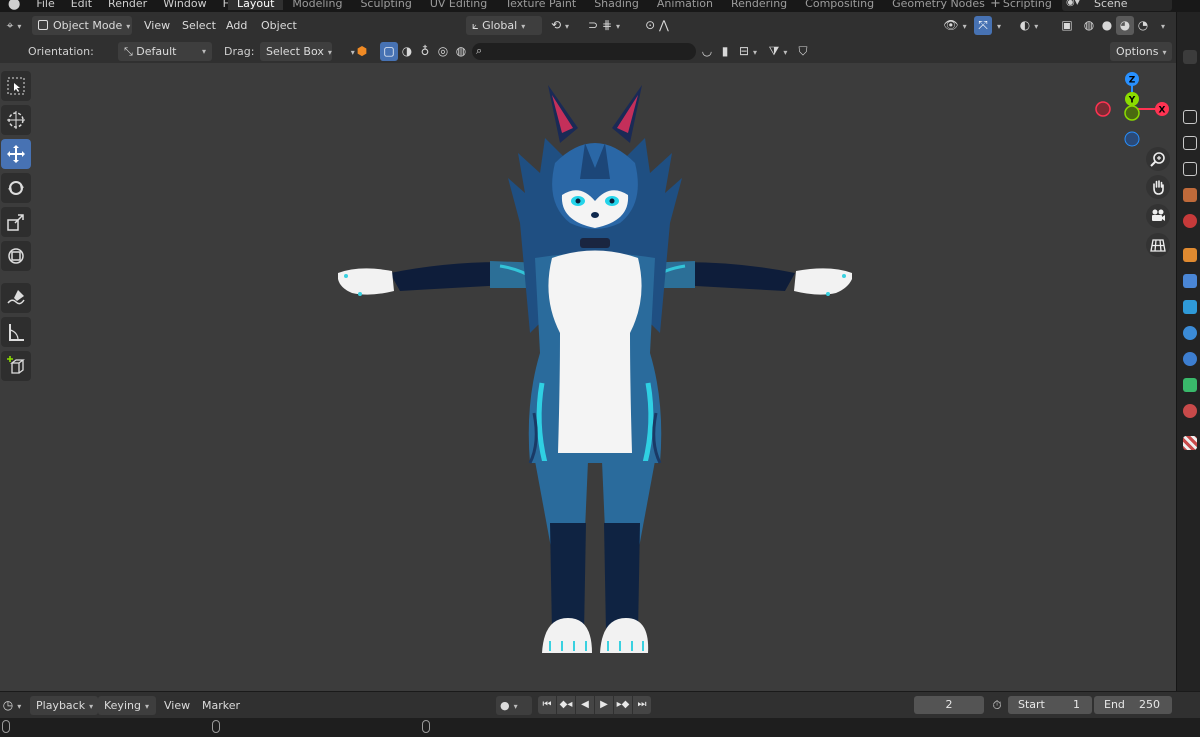 The height and width of the screenshot is (737, 1200). What do you see at coordinates (1190, 307) in the screenshot?
I see `particles-properties-icon` at bounding box center [1190, 307].